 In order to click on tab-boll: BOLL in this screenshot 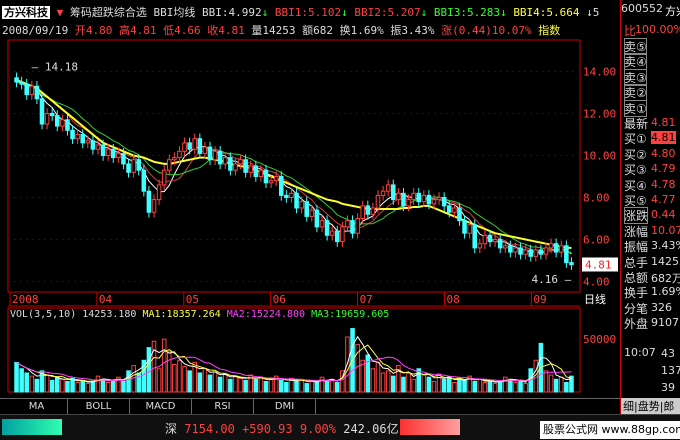, I will do `click(99, 406)`.